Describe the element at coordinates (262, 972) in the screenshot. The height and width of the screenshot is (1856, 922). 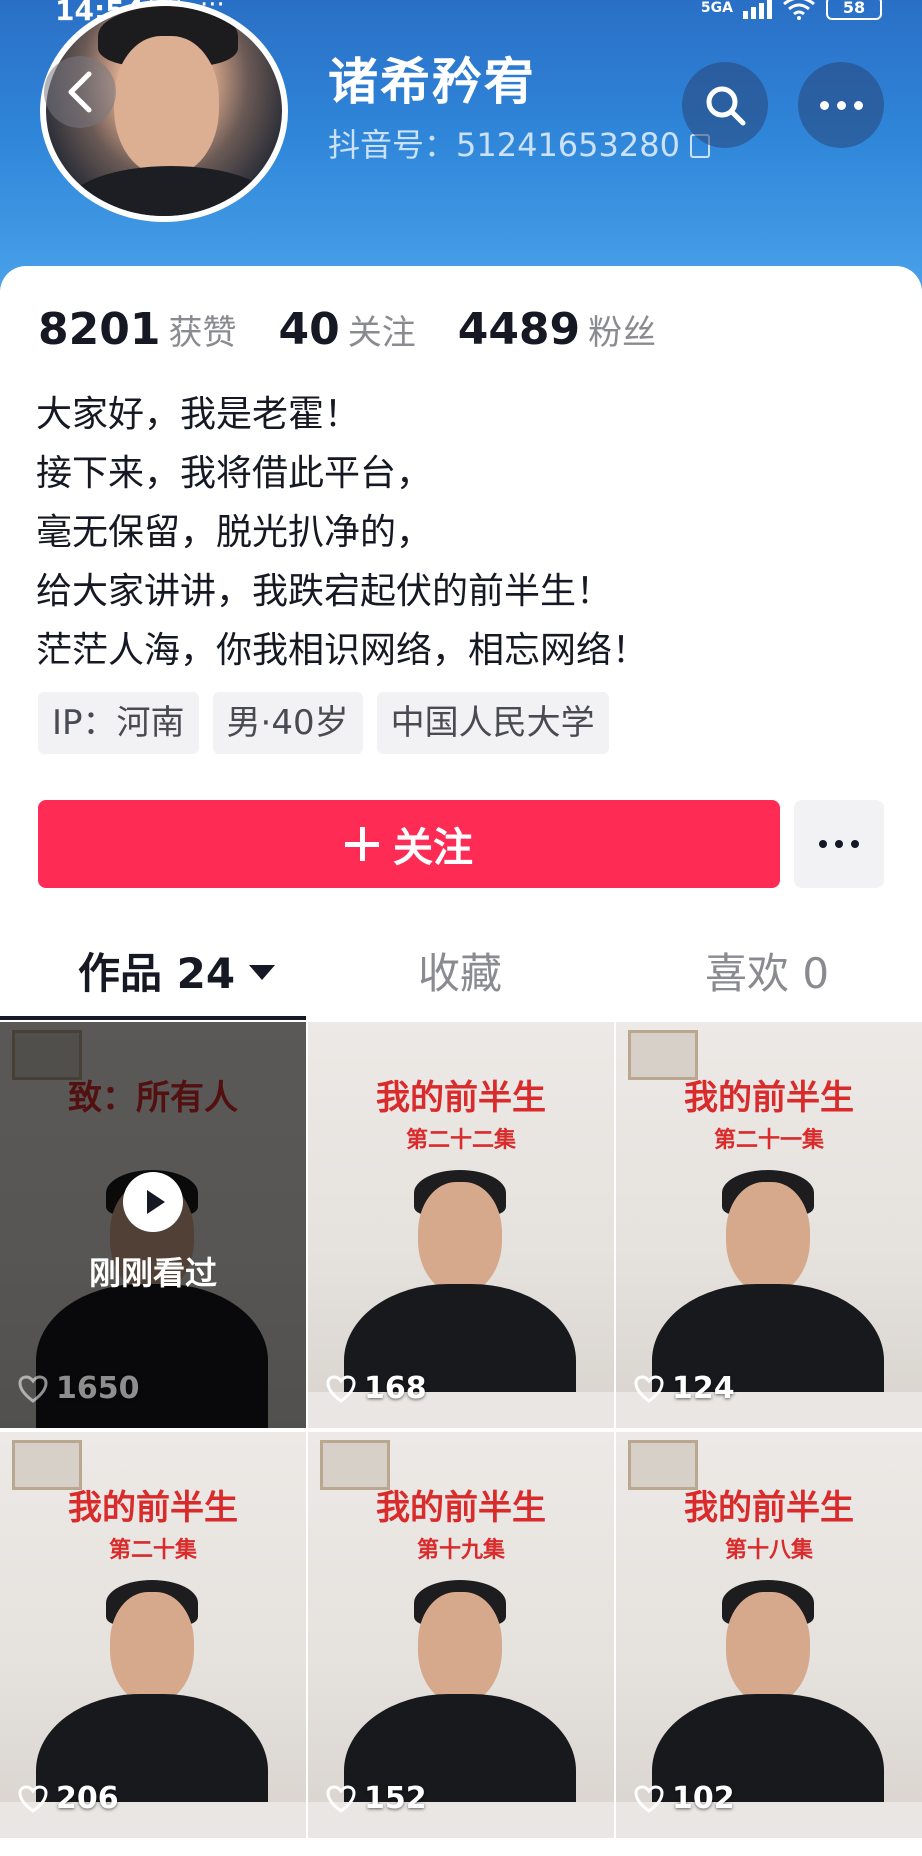
I see `caret-down-icon` at that location.